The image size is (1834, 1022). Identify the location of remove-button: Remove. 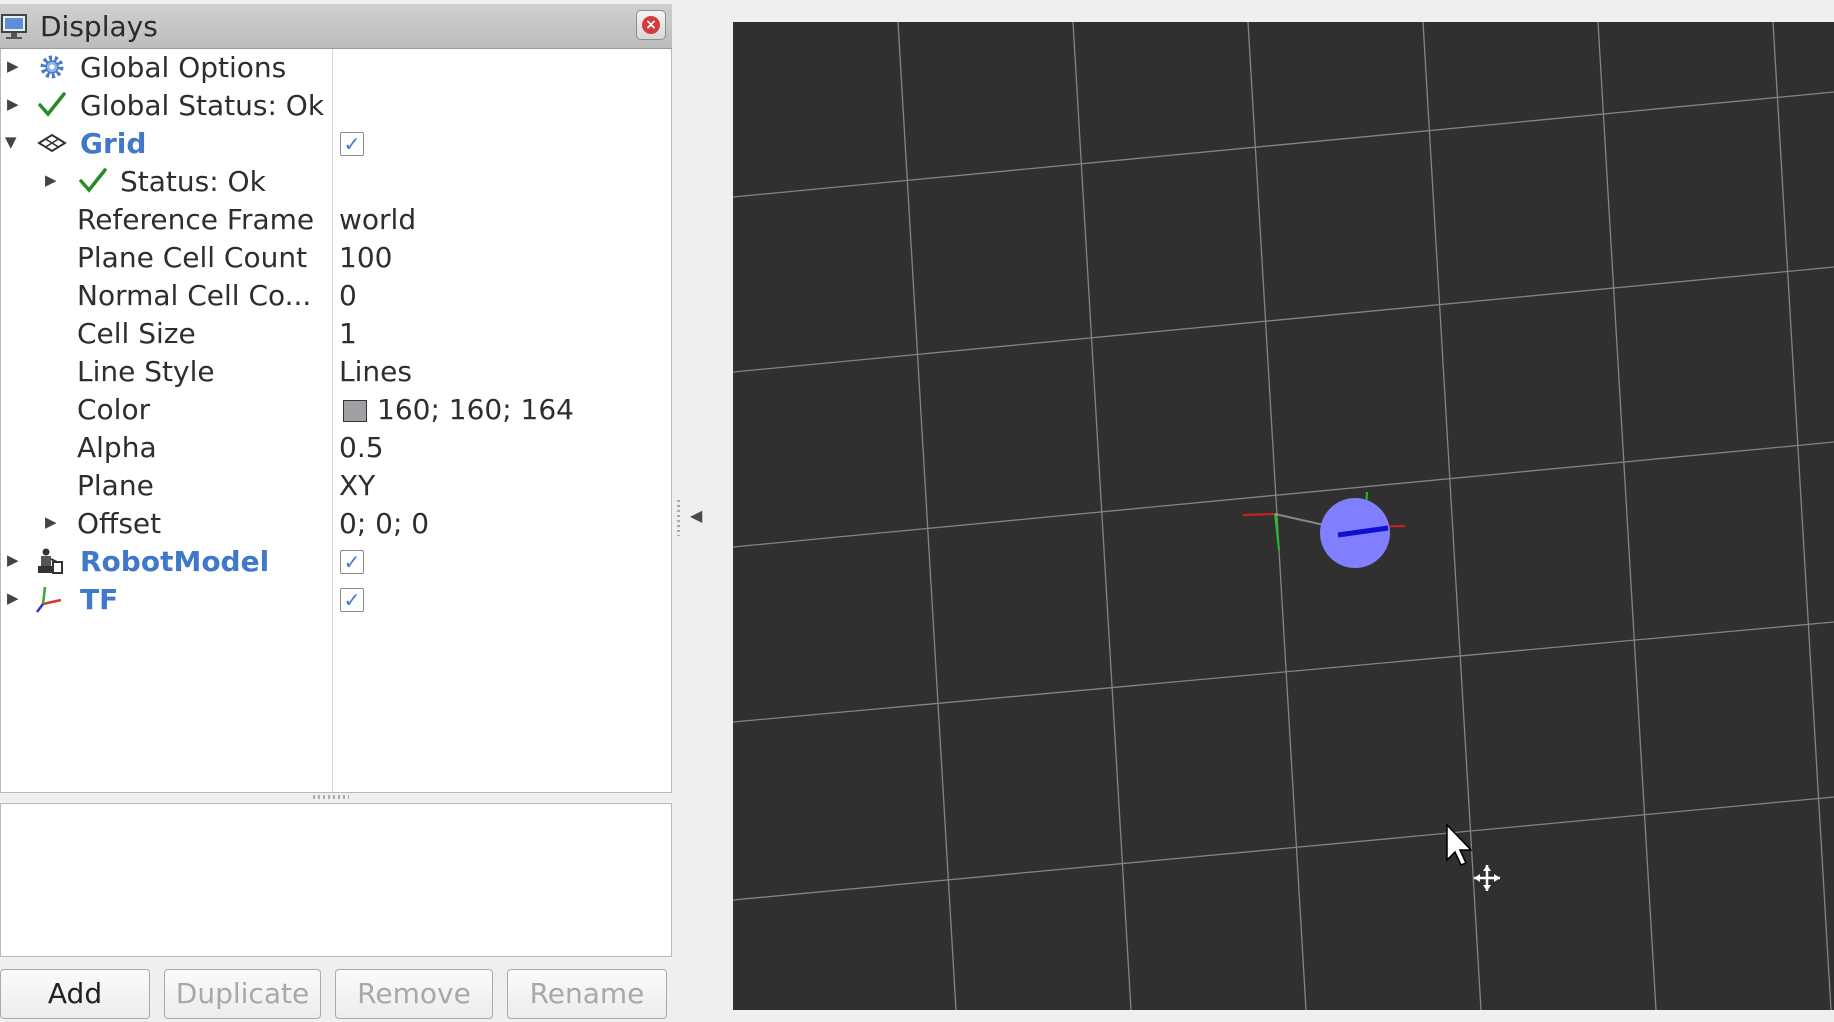
(414, 994).